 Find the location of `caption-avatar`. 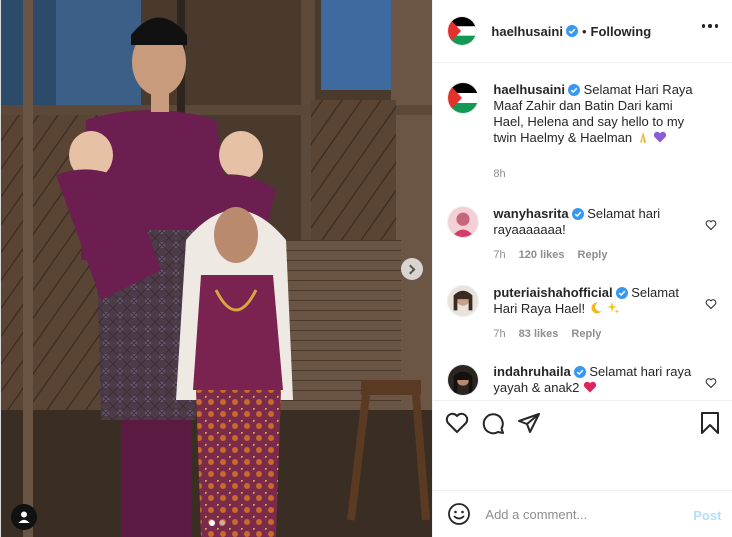

caption-avatar is located at coordinates (463, 98).